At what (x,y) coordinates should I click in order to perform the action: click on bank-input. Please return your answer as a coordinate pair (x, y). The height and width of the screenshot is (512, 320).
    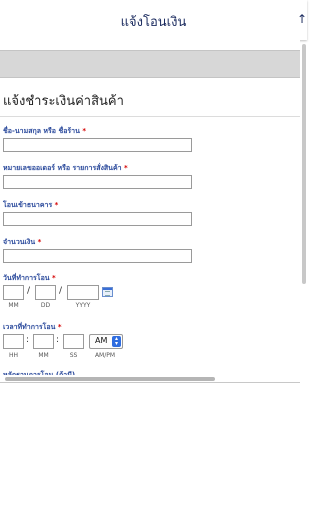
    Looking at the image, I should click on (97, 219).